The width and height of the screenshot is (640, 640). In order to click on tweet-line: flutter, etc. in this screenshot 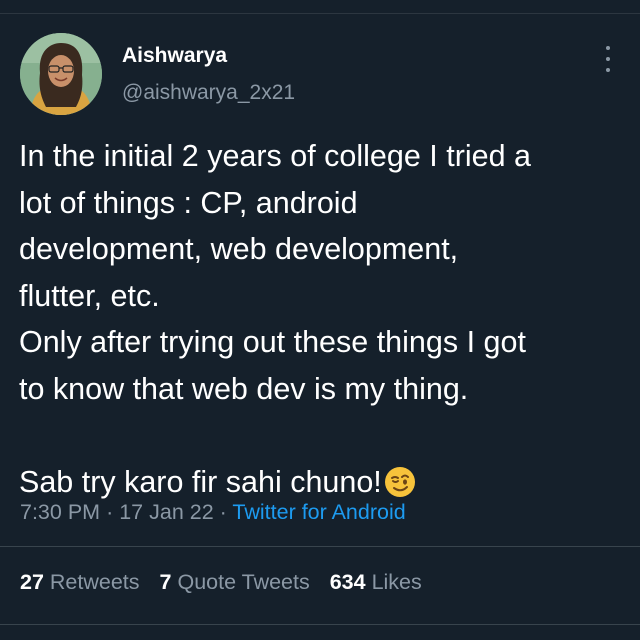, I will do `click(89, 295)`.